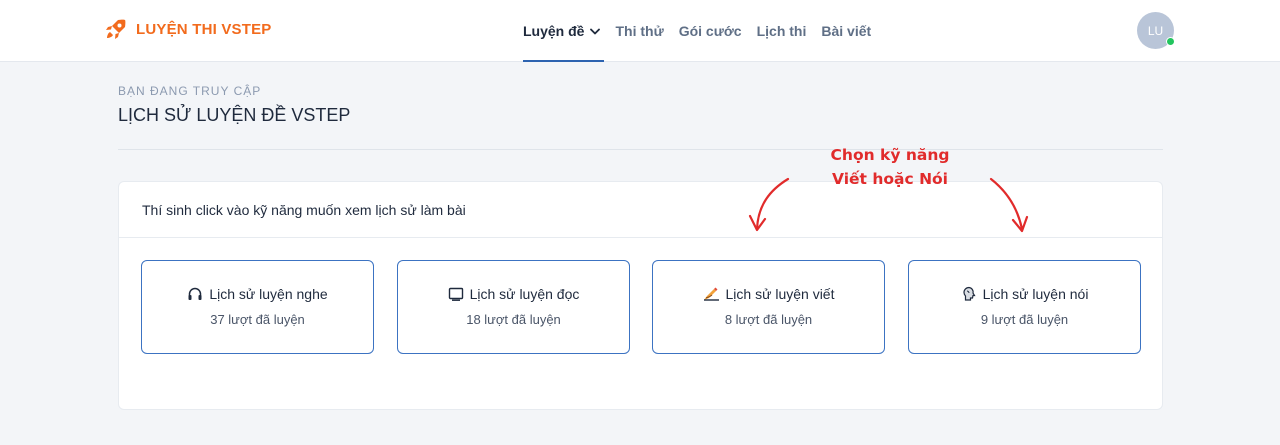 This screenshot has height=445, width=1280. What do you see at coordinates (513, 319) in the screenshot?
I see `skill-count: 18 lượt đã luyện` at bounding box center [513, 319].